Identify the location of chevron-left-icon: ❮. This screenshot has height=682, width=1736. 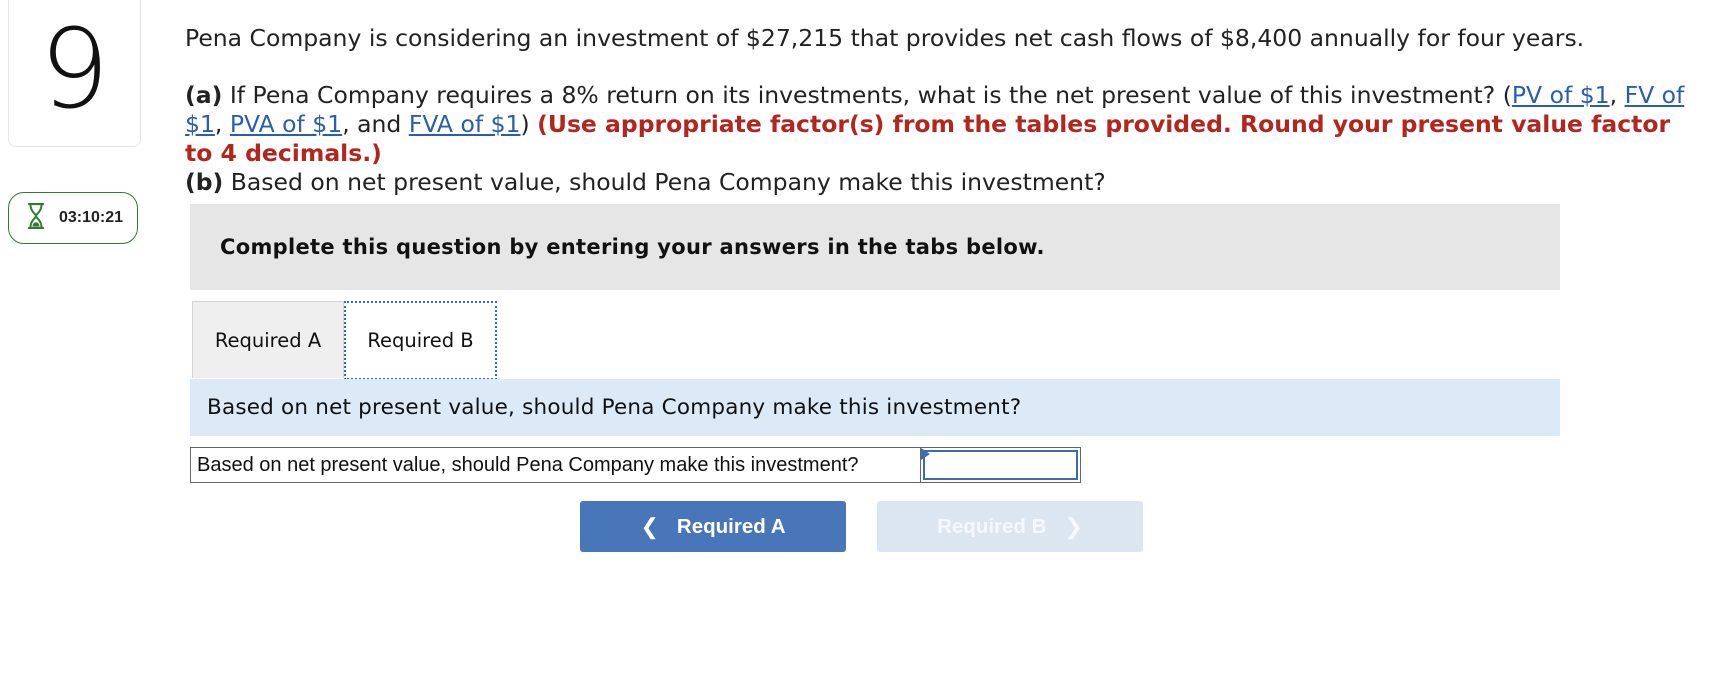
(649, 526).